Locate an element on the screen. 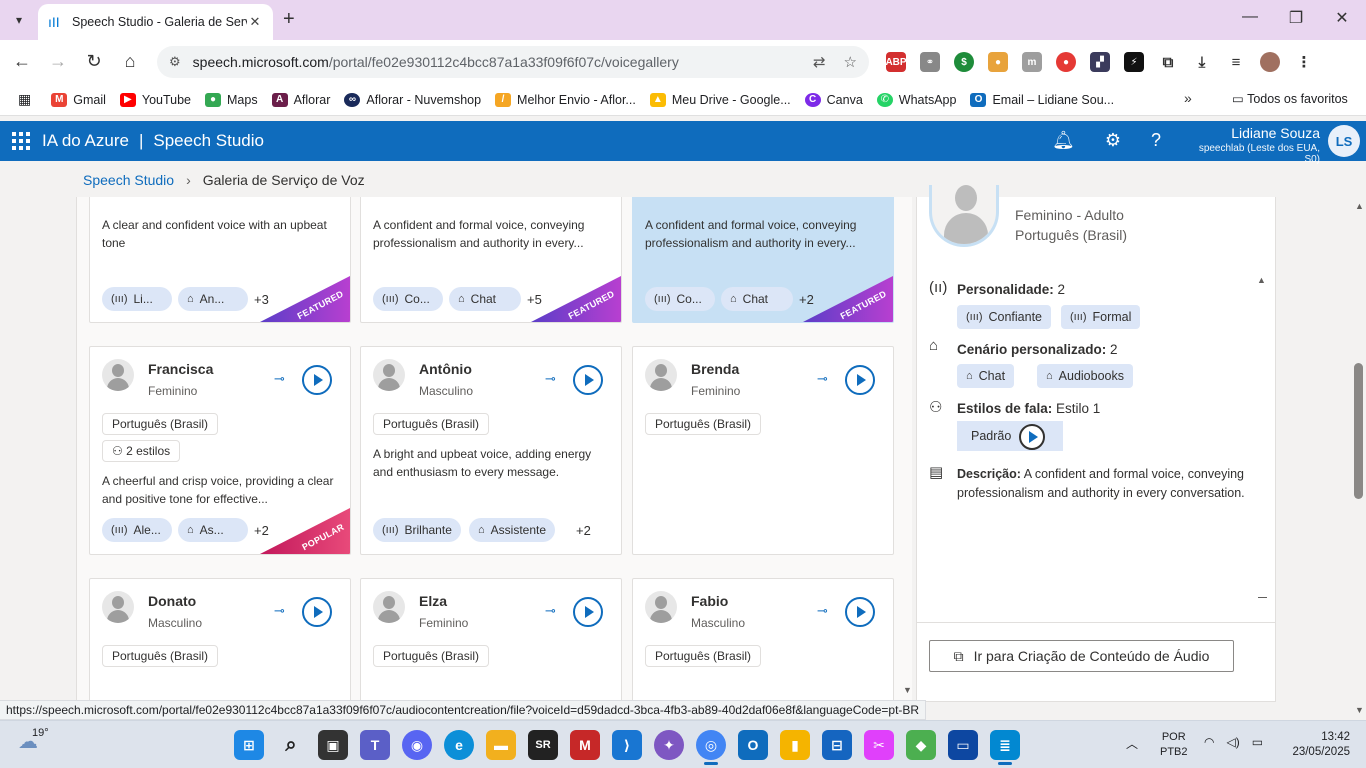  copilot-icon: ✦ is located at coordinates (669, 745).